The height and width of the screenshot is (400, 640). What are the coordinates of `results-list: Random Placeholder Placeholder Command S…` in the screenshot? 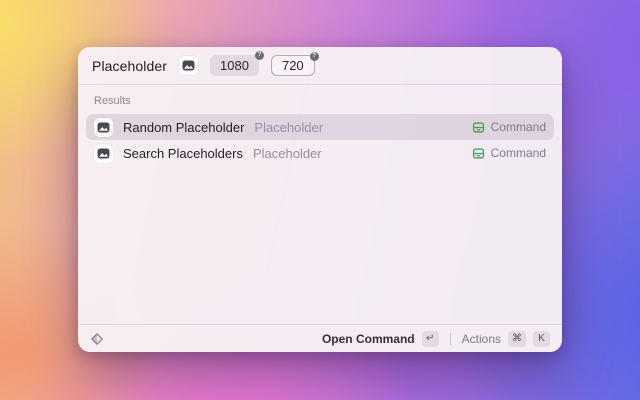 It's located at (320, 140).